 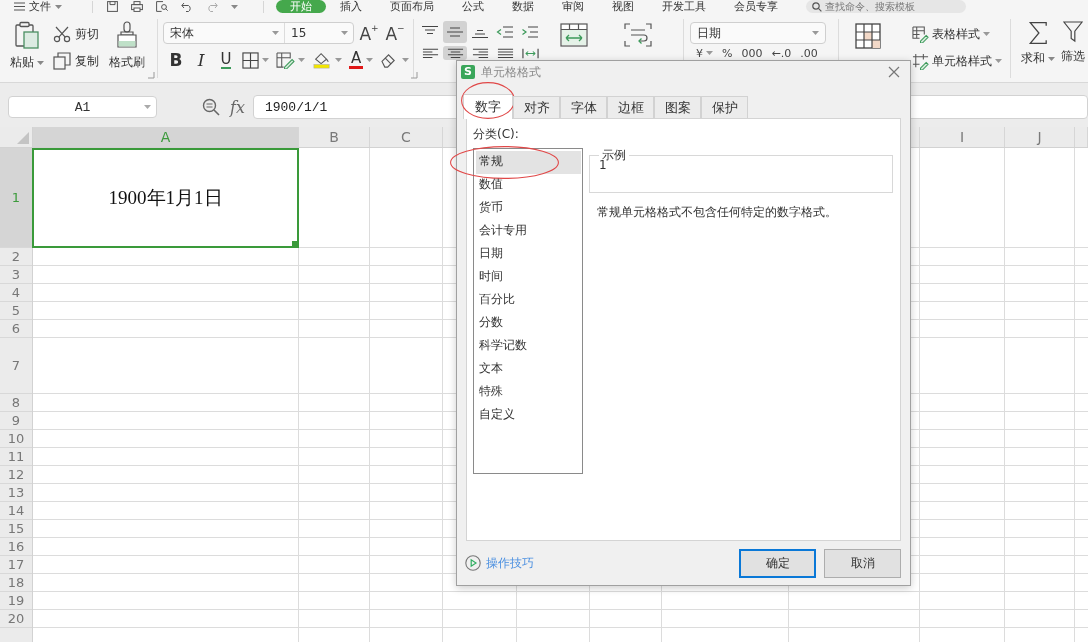 What do you see at coordinates (528, 392) in the screenshot?
I see `category-item: 特殊` at bounding box center [528, 392].